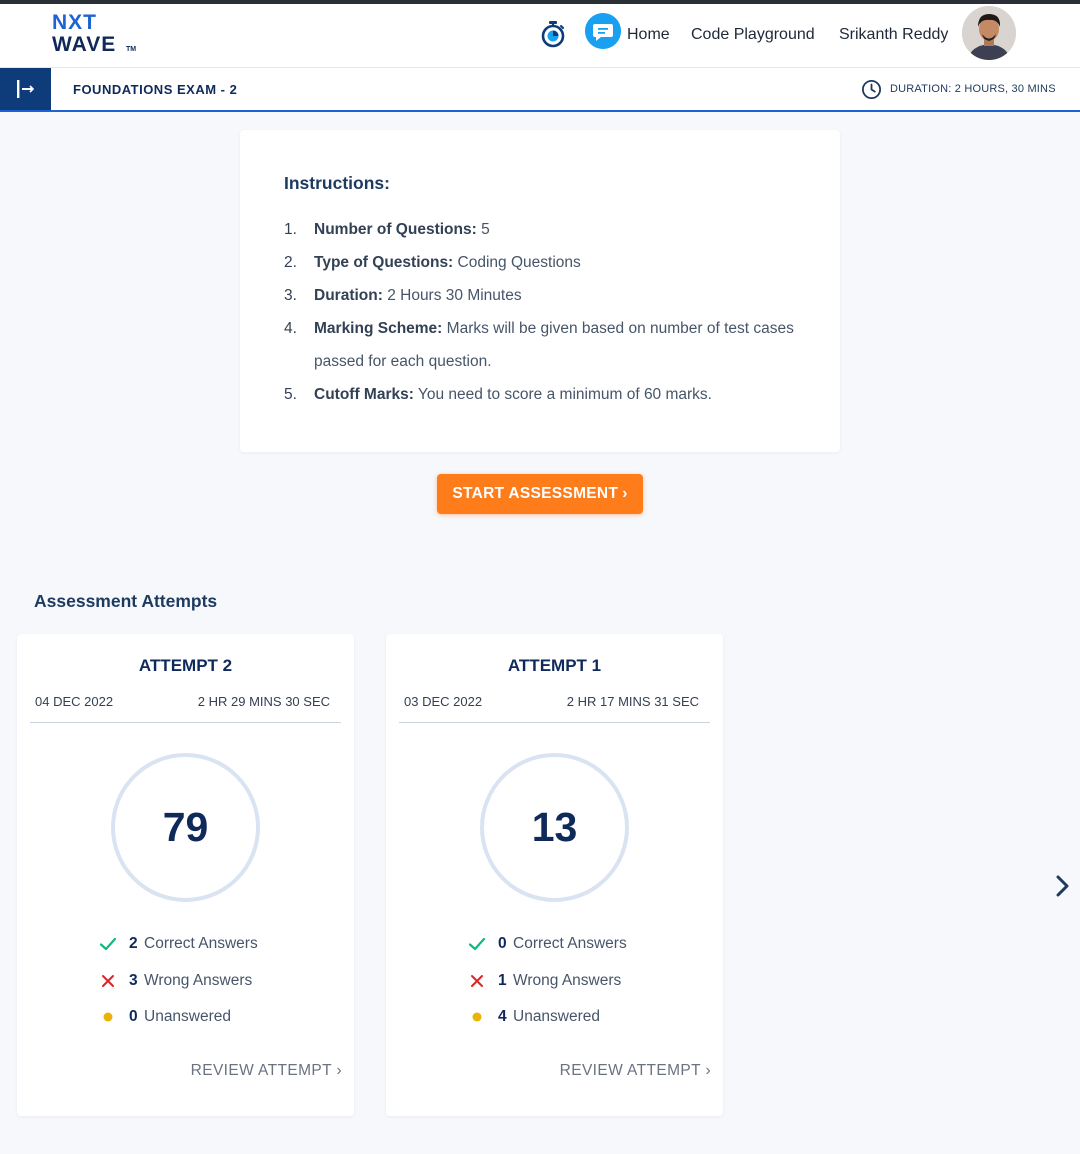  I want to click on wrong-count: 3, so click(133, 980).